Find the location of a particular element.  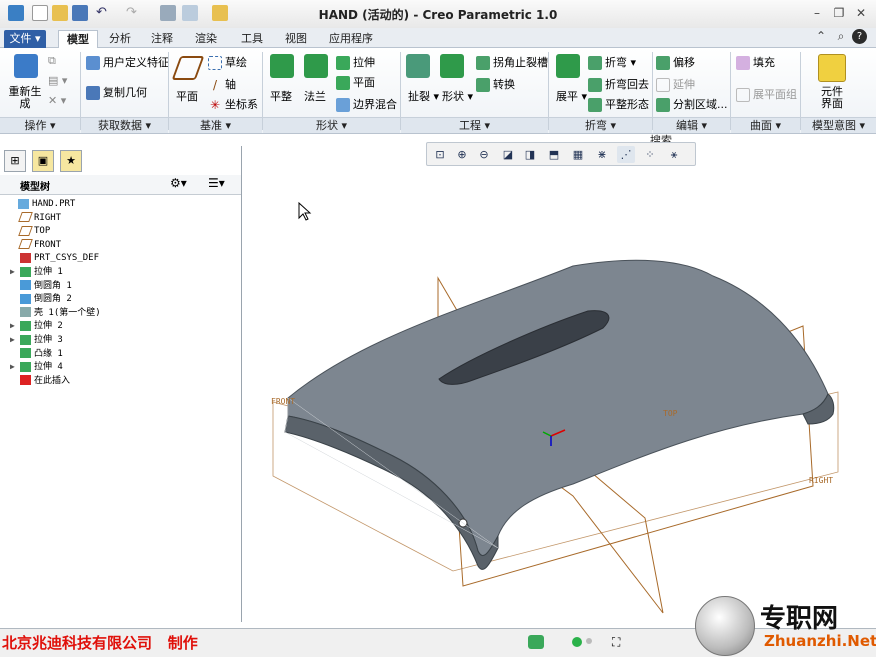

find-icon: ⛶ is located at coordinates (616, 642).